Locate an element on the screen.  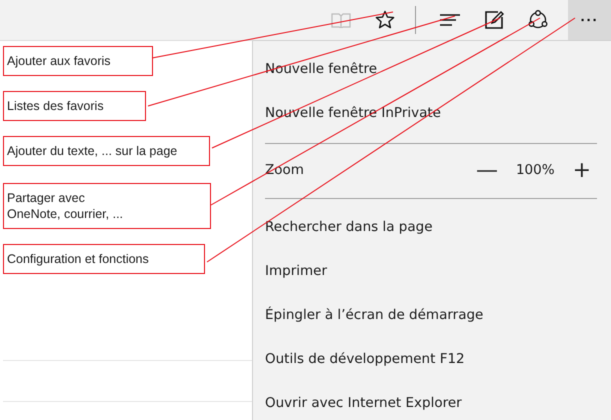
menu-item: Épingler à l’écran de démarrage is located at coordinates (431, 315).